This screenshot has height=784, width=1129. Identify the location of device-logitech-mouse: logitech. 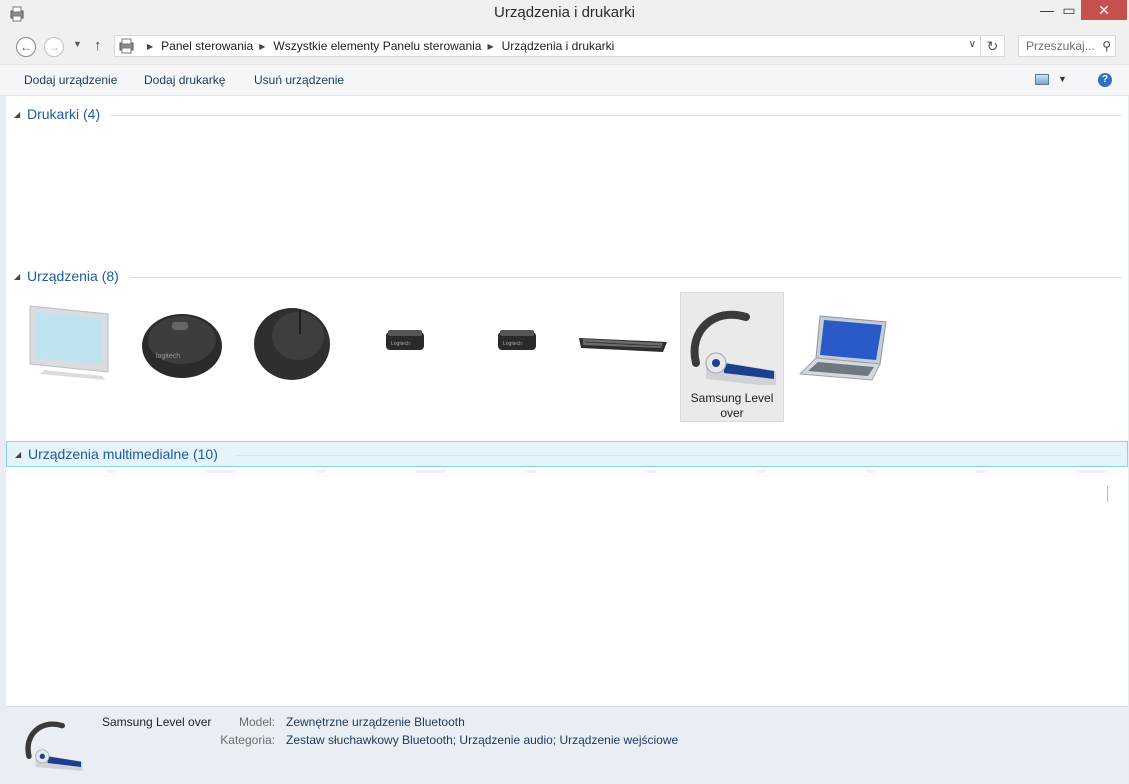
(180, 357).